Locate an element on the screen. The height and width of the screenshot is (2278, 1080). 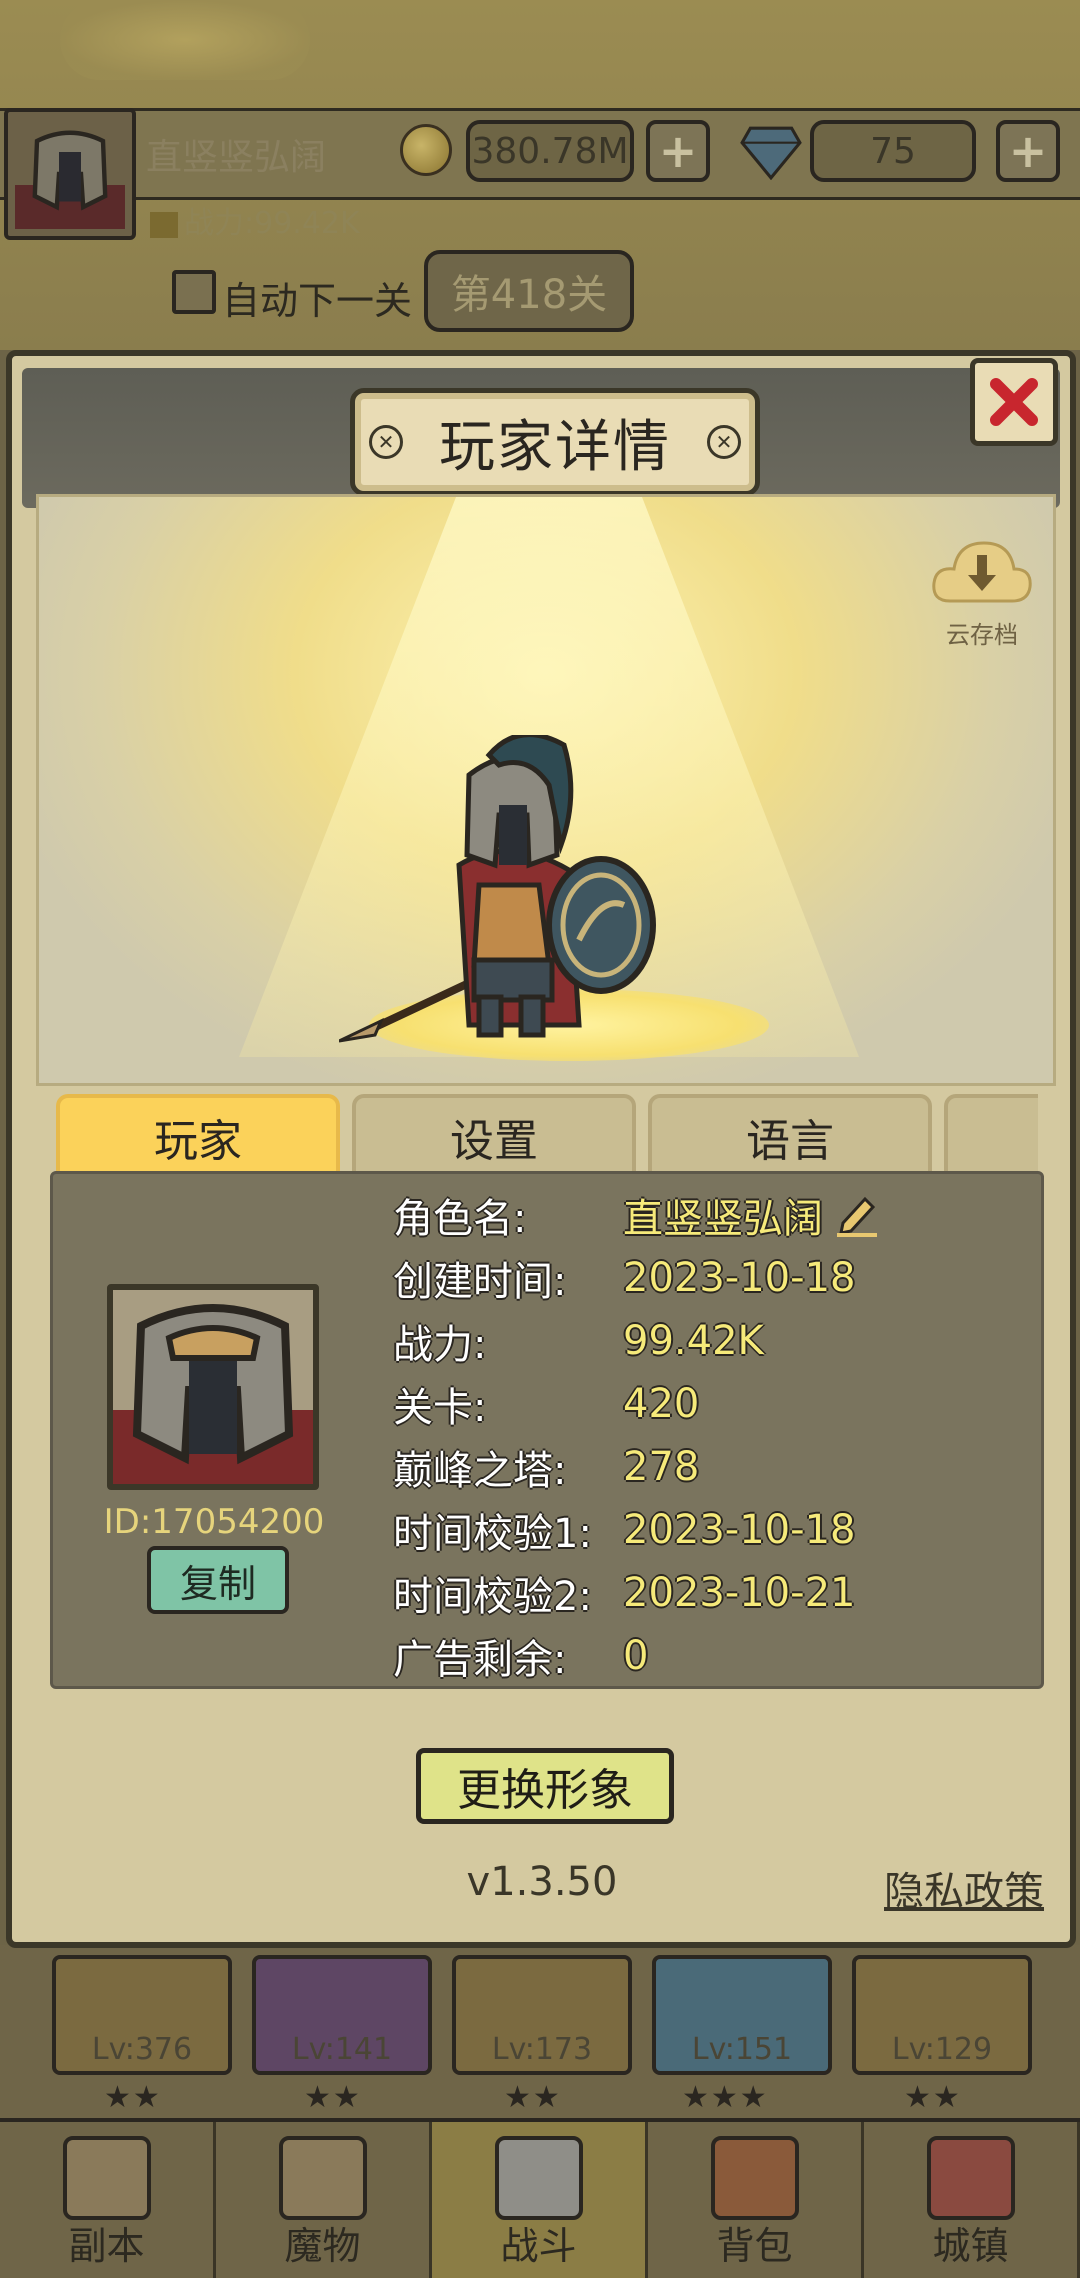
cloud-save-button: 云存档 is located at coordinates (982, 590).